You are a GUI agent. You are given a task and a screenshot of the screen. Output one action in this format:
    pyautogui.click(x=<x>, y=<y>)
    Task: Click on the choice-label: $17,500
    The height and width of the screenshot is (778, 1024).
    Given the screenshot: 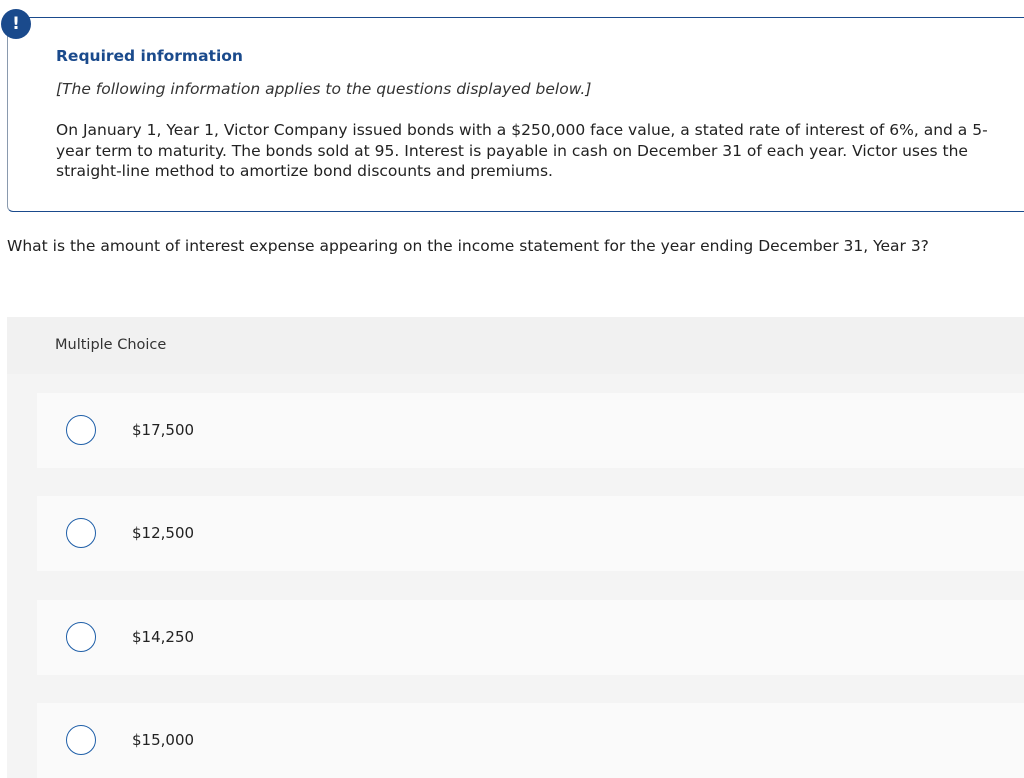 What is the action you would take?
    pyautogui.click(x=163, y=430)
    